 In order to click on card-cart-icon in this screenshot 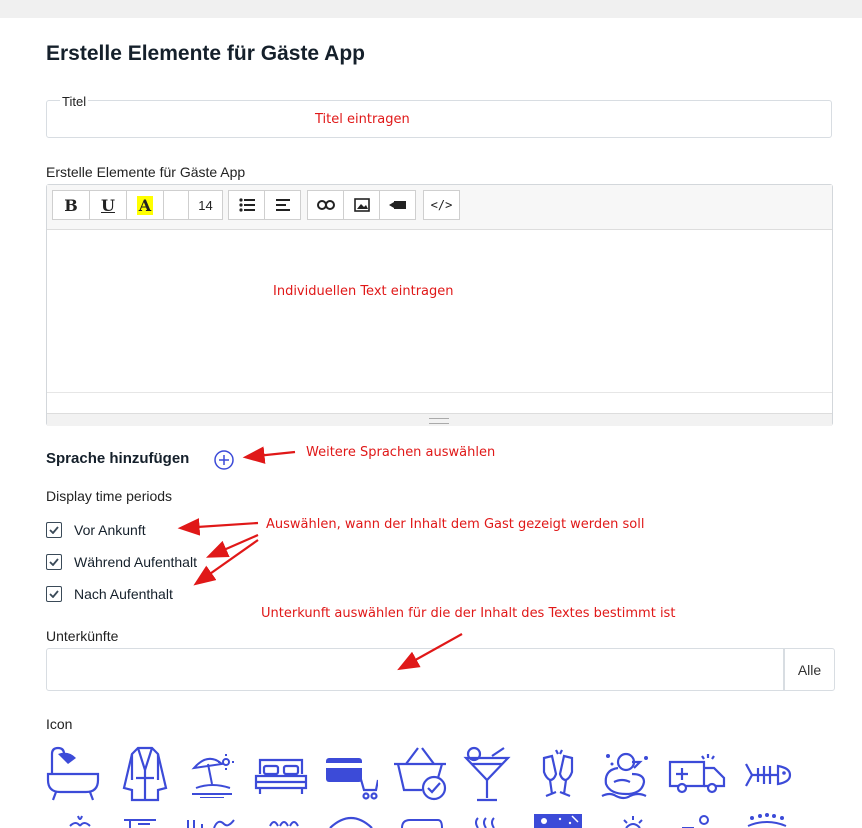, I will do `click(351, 777)`.